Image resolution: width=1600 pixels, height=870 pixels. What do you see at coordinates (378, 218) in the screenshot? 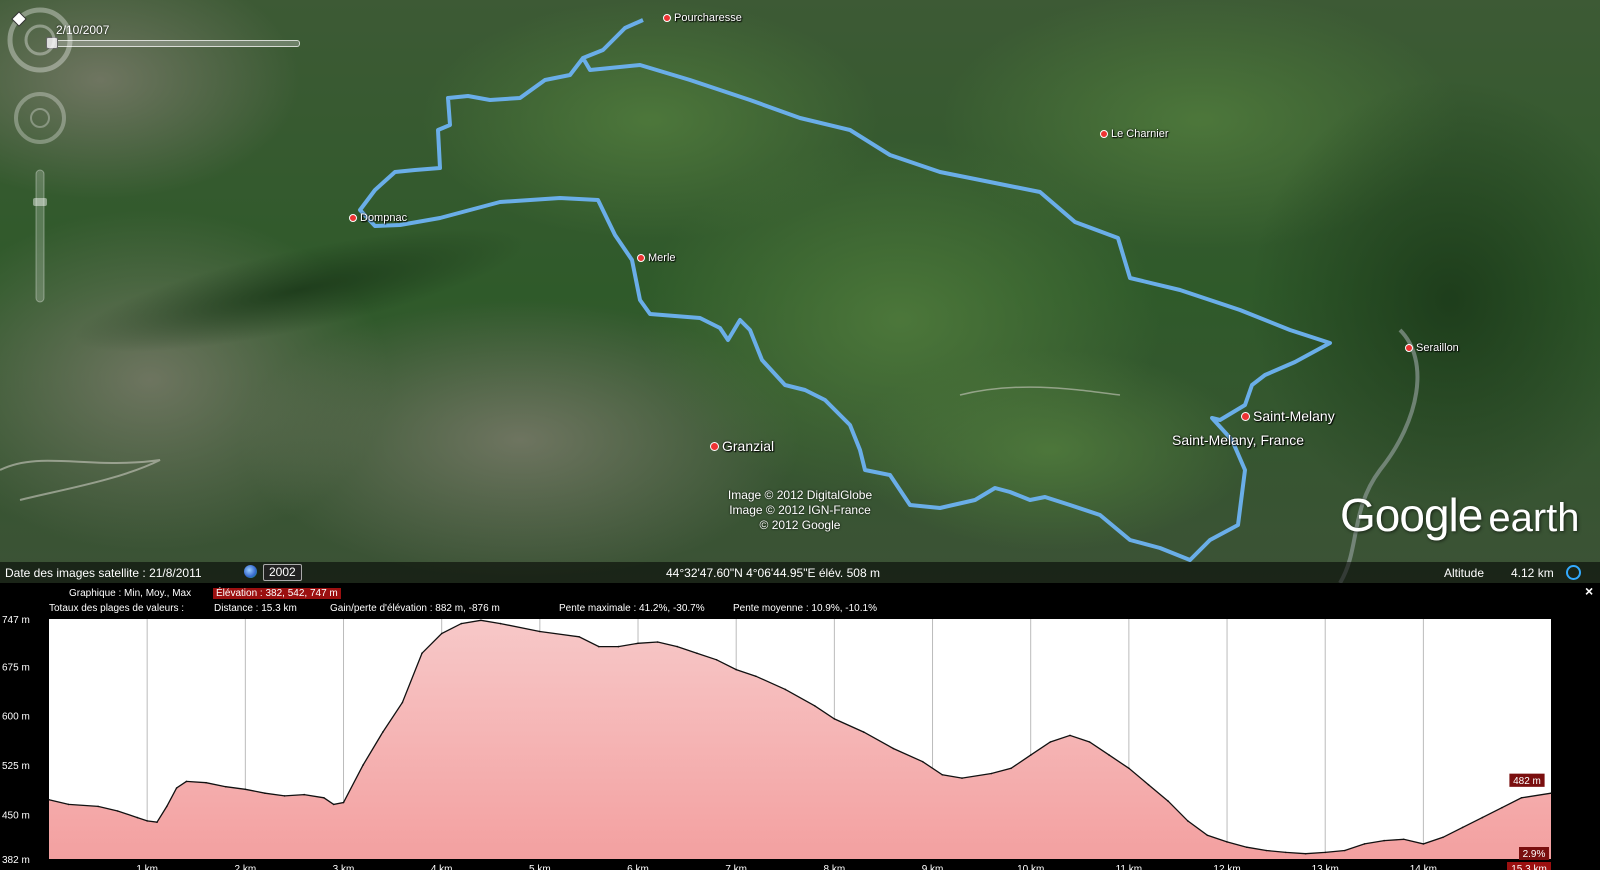
I see `place-dompnac: Dompnac` at bounding box center [378, 218].